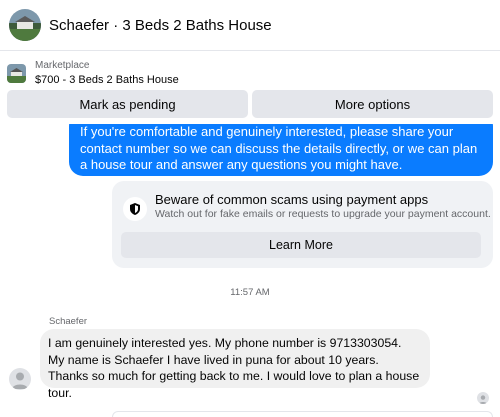 Image resolution: width=500 pixels, height=417 pixels. I want to click on sender-avatar-icon, so click(20, 379).